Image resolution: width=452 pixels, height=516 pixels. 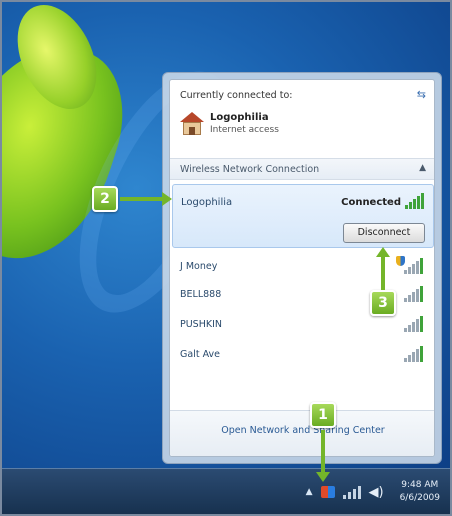 What do you see at coordinates (226, 491) in the screenshot?
I see `taskbar: ▲ ◀) 9:48 AM 6/6/2009` at bounding box center [226, 491].